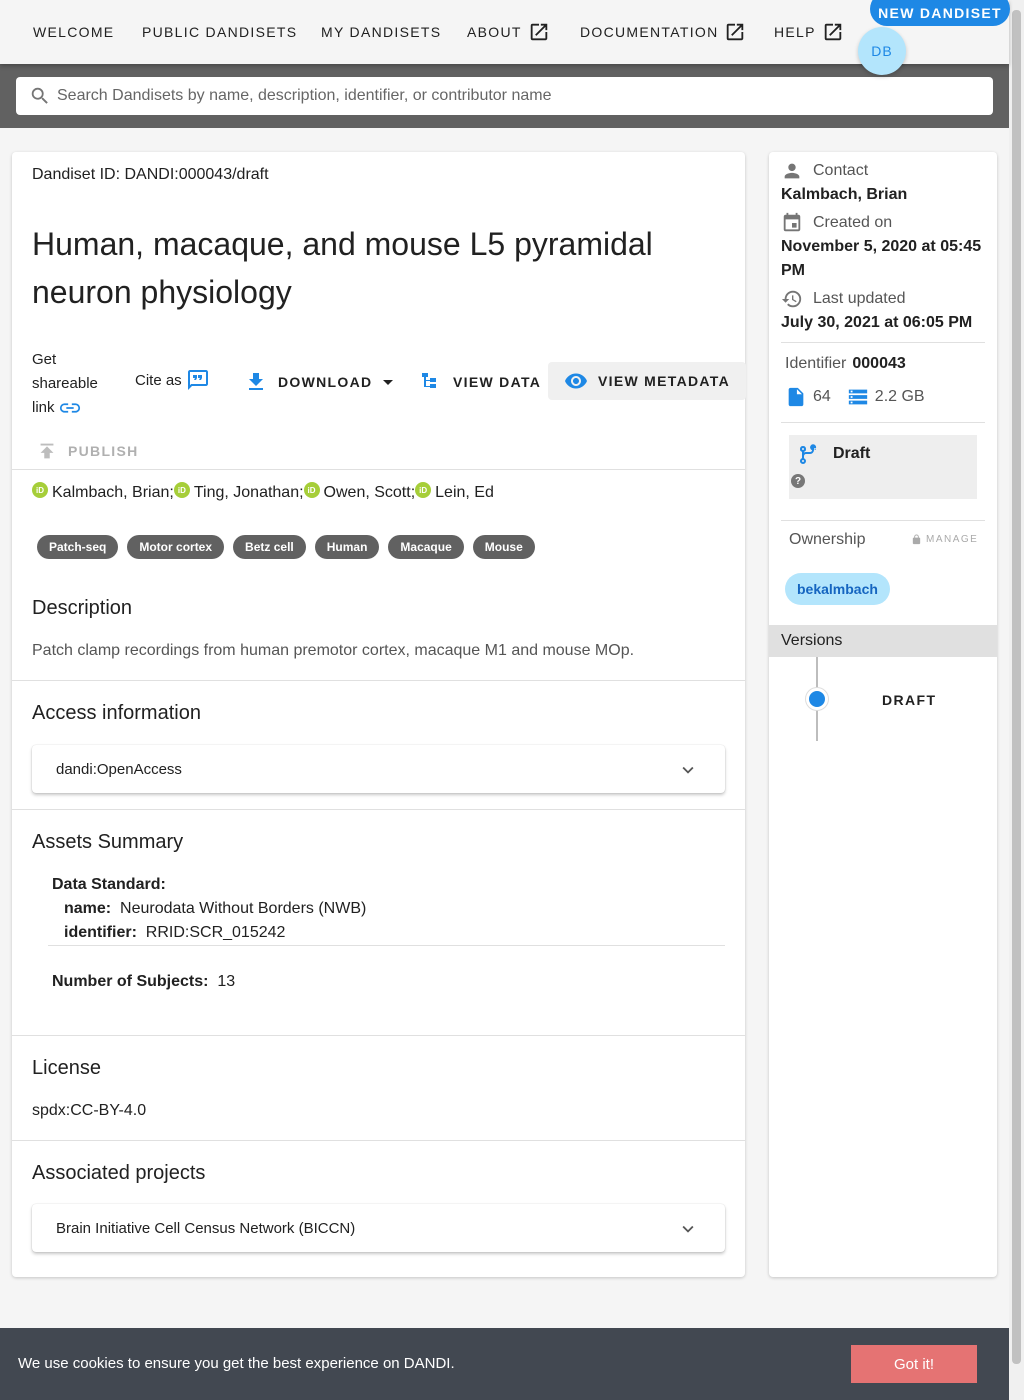 The image size is (1024, 1400). Describe the element at coordinates (426, 547) in the screenshot. I see `keyword-chip: Macaque` at that location.